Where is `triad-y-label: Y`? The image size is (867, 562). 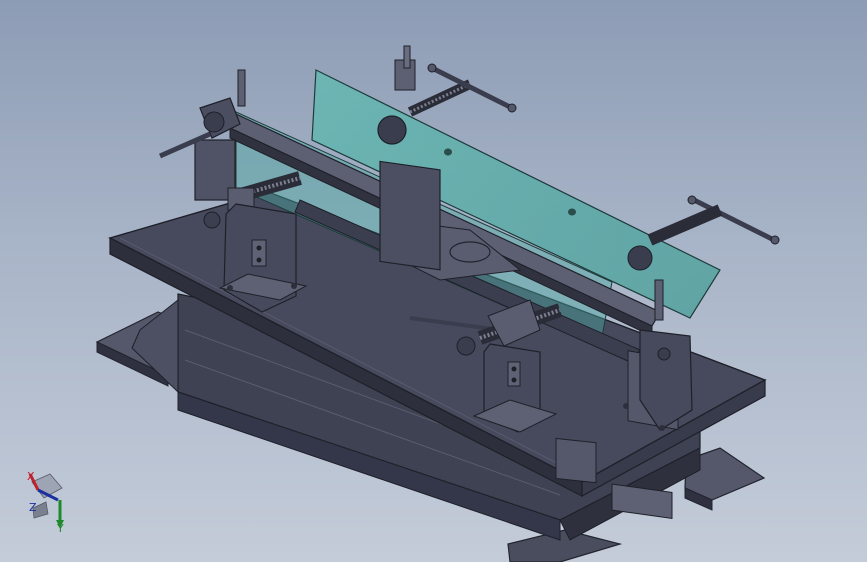 triad-y-label: Y is located at coordinates (60, 528).